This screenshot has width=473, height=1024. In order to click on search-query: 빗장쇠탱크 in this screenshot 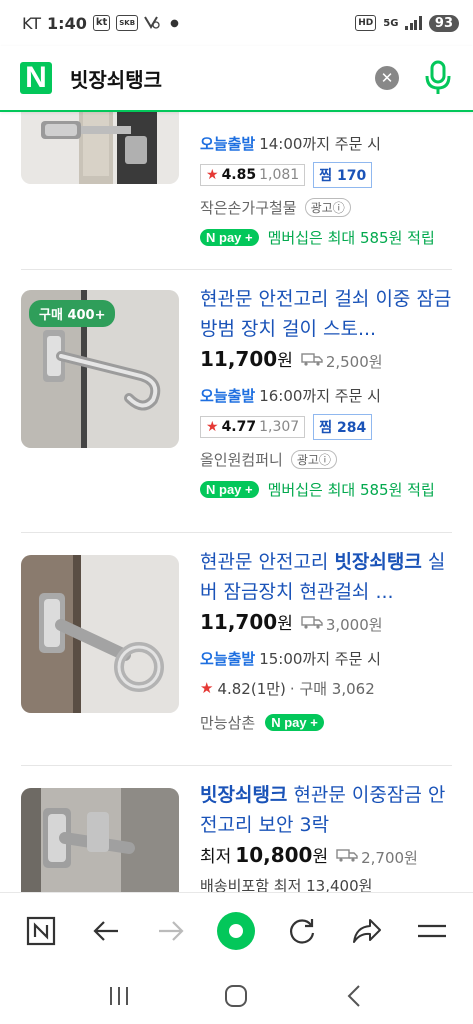, I will do `click(116, 78)`.